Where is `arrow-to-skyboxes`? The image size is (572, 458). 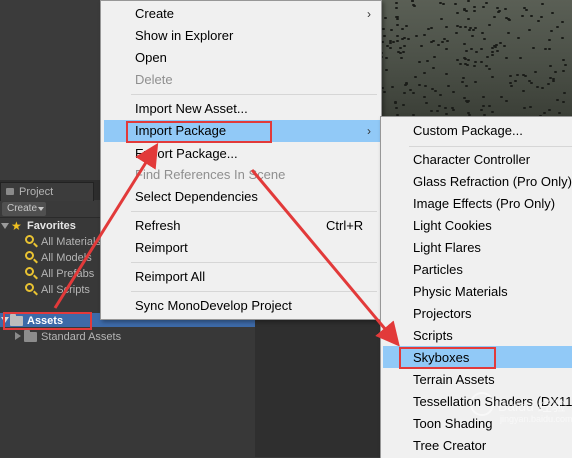
arrow-to-skyboxes is located at coordinates (325, 258).